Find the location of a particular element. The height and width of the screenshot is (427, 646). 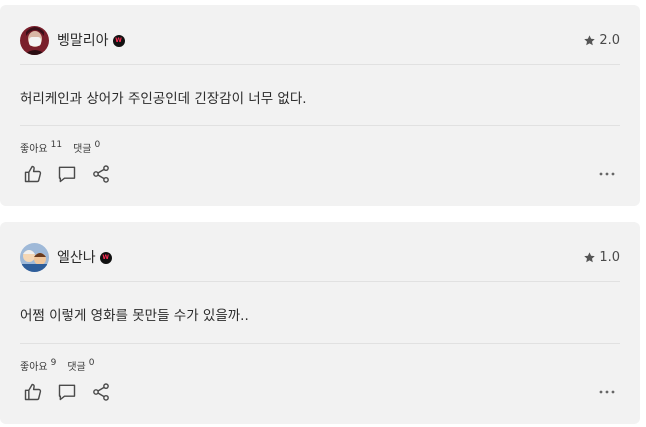

rating-value: 2.0 is located at coordinates (609, 40).